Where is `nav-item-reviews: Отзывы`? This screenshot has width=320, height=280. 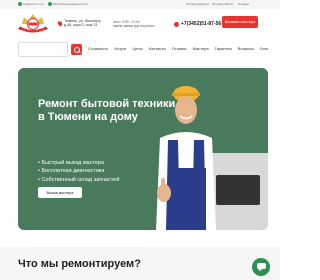 nav-item-reviews: Отзывы is located at coordinates (179, 48).